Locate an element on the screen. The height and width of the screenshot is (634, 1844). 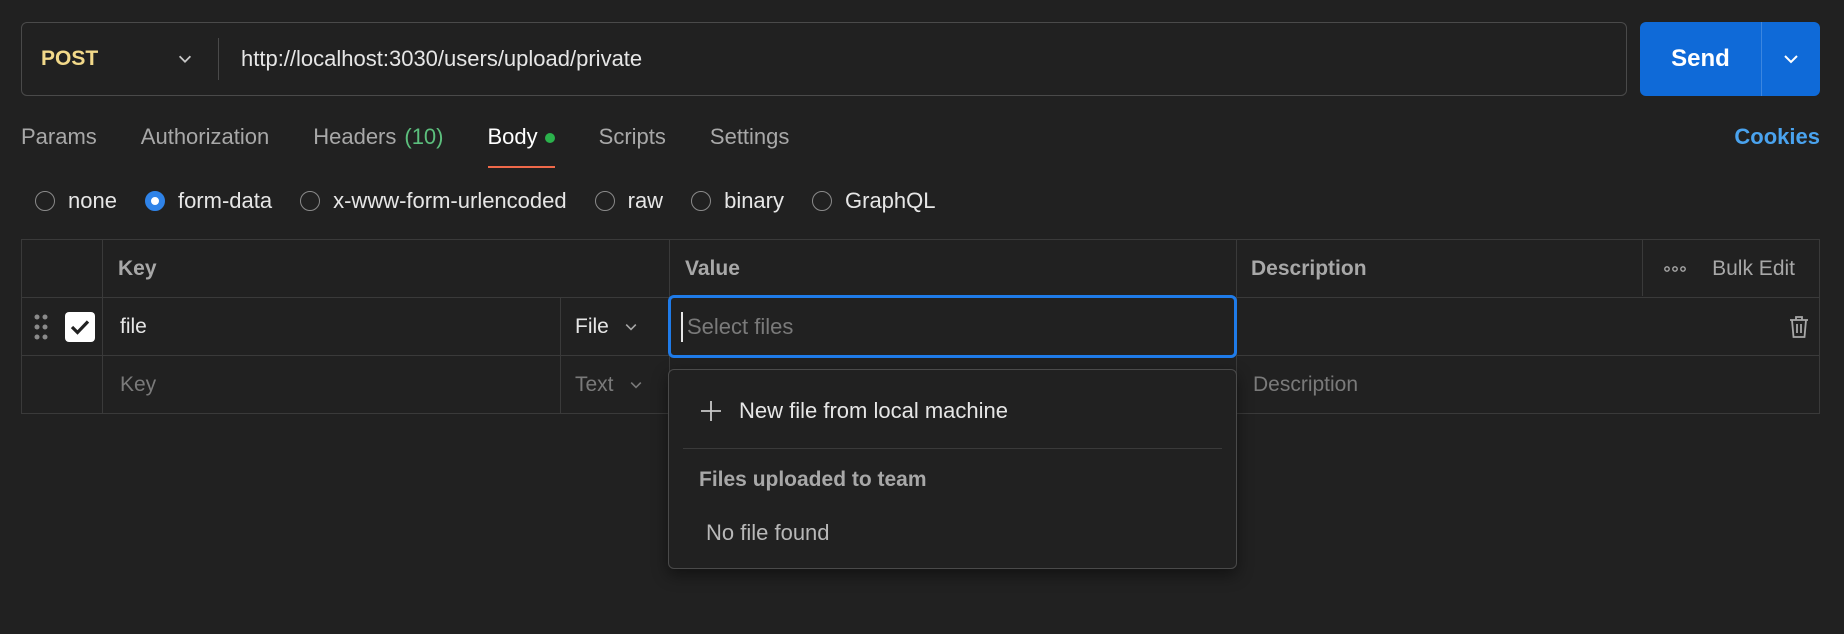
tab-label: Authorization is located at coordinates (205, 136).